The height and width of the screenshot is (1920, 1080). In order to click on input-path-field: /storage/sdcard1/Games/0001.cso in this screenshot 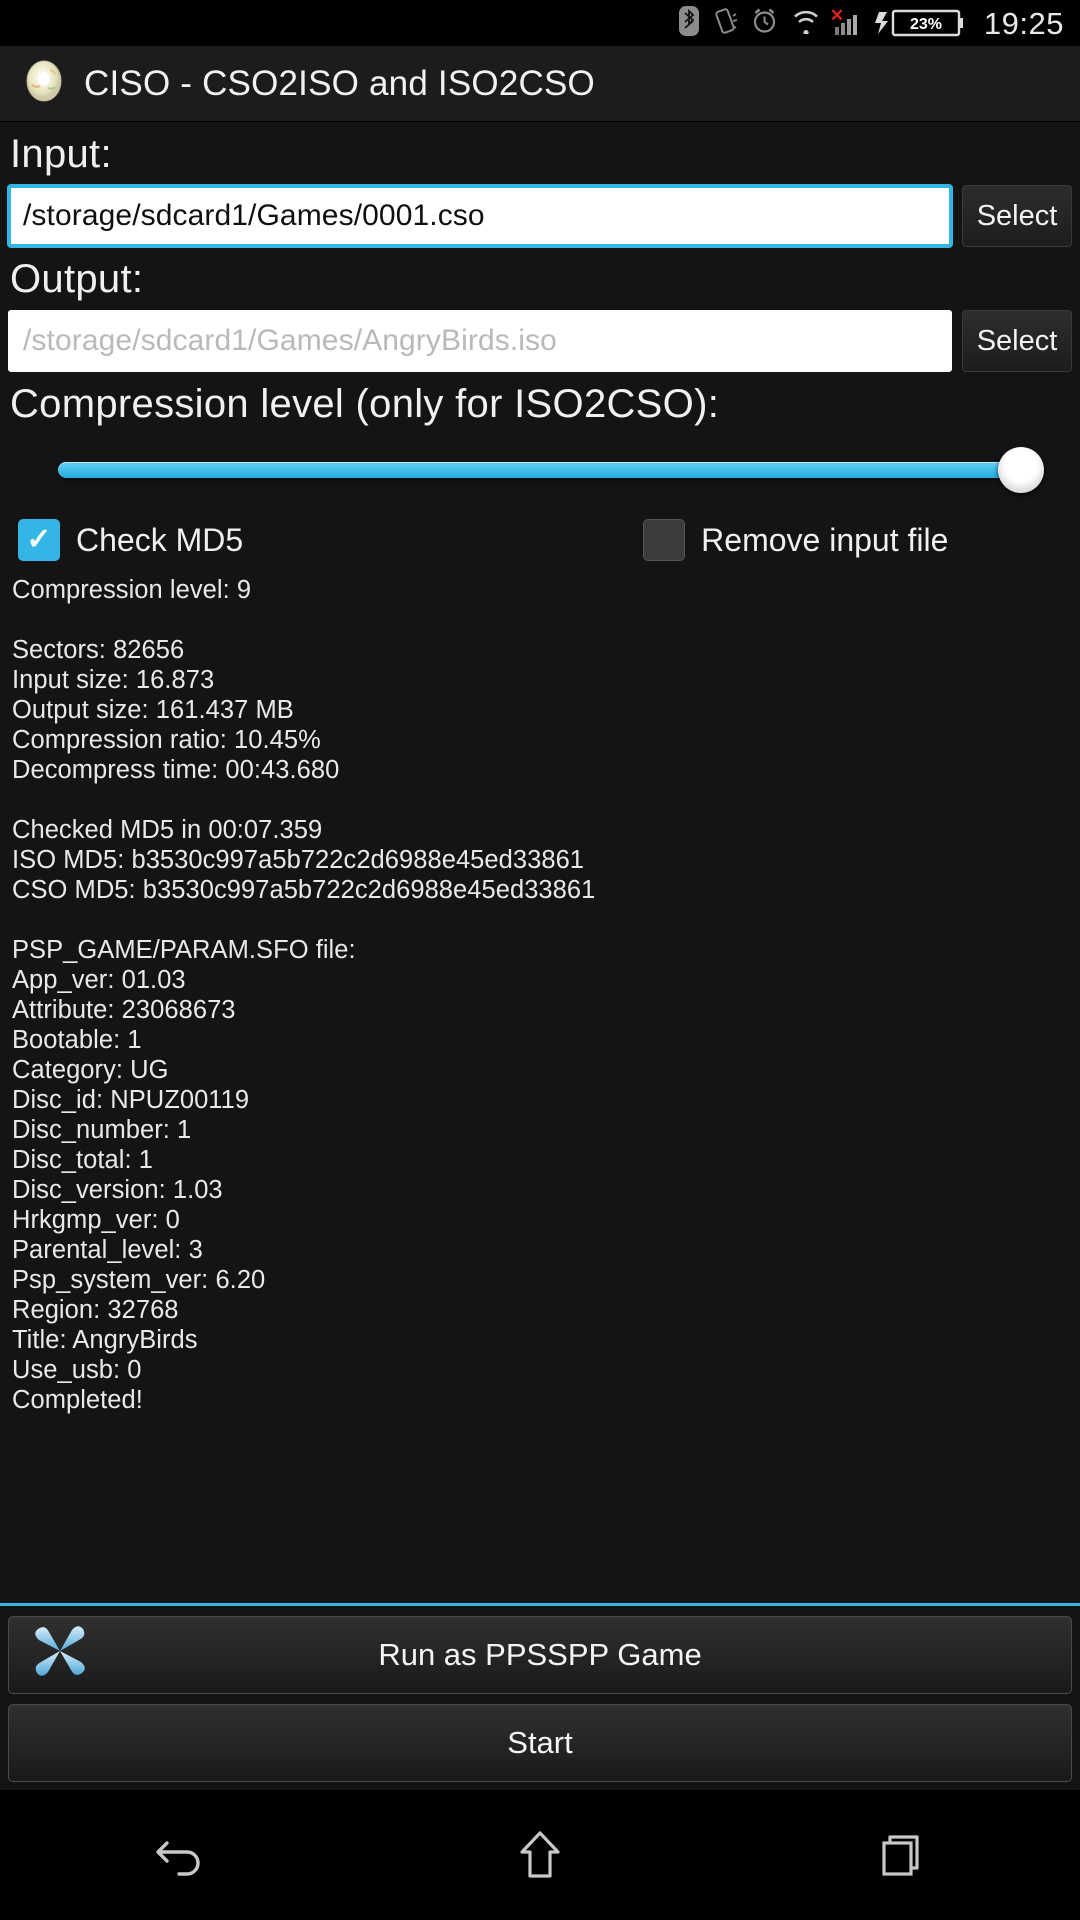, I will do `click(480, 216)`.